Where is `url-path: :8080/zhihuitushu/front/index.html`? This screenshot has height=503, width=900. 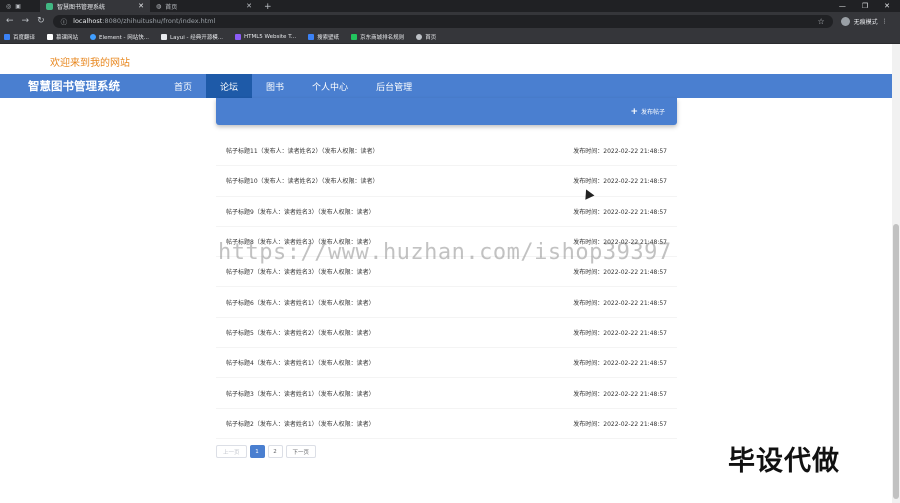 url-path: :8080/zhihuitushu/front/index.html is located at coordinates (159, 21).